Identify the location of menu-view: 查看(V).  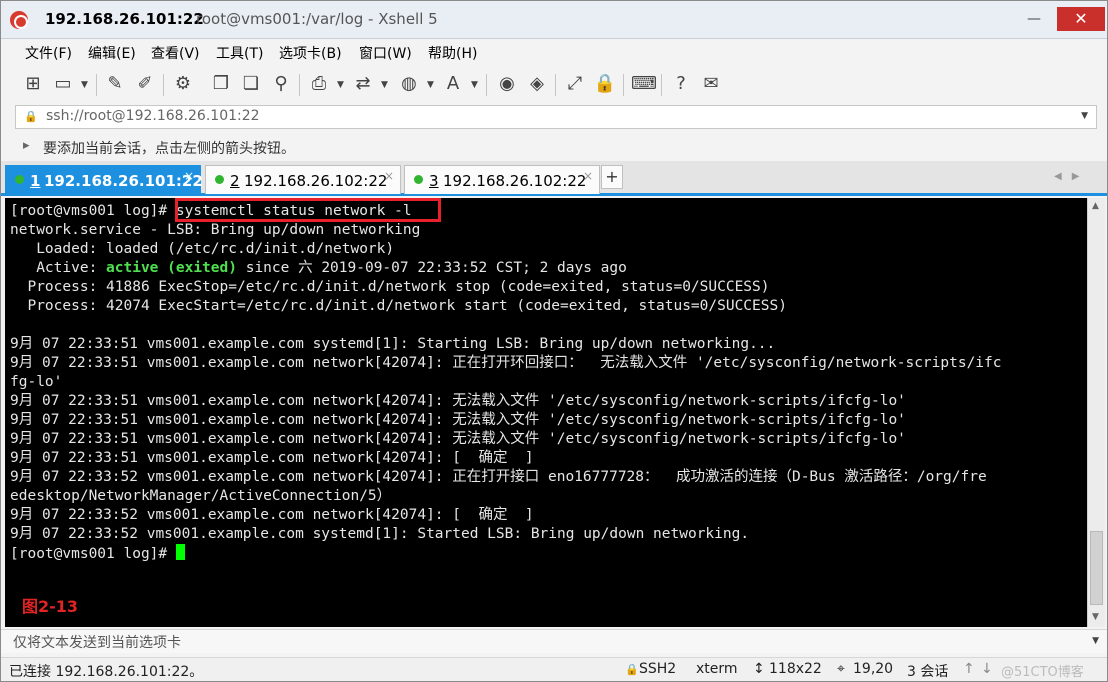
(175, 53).